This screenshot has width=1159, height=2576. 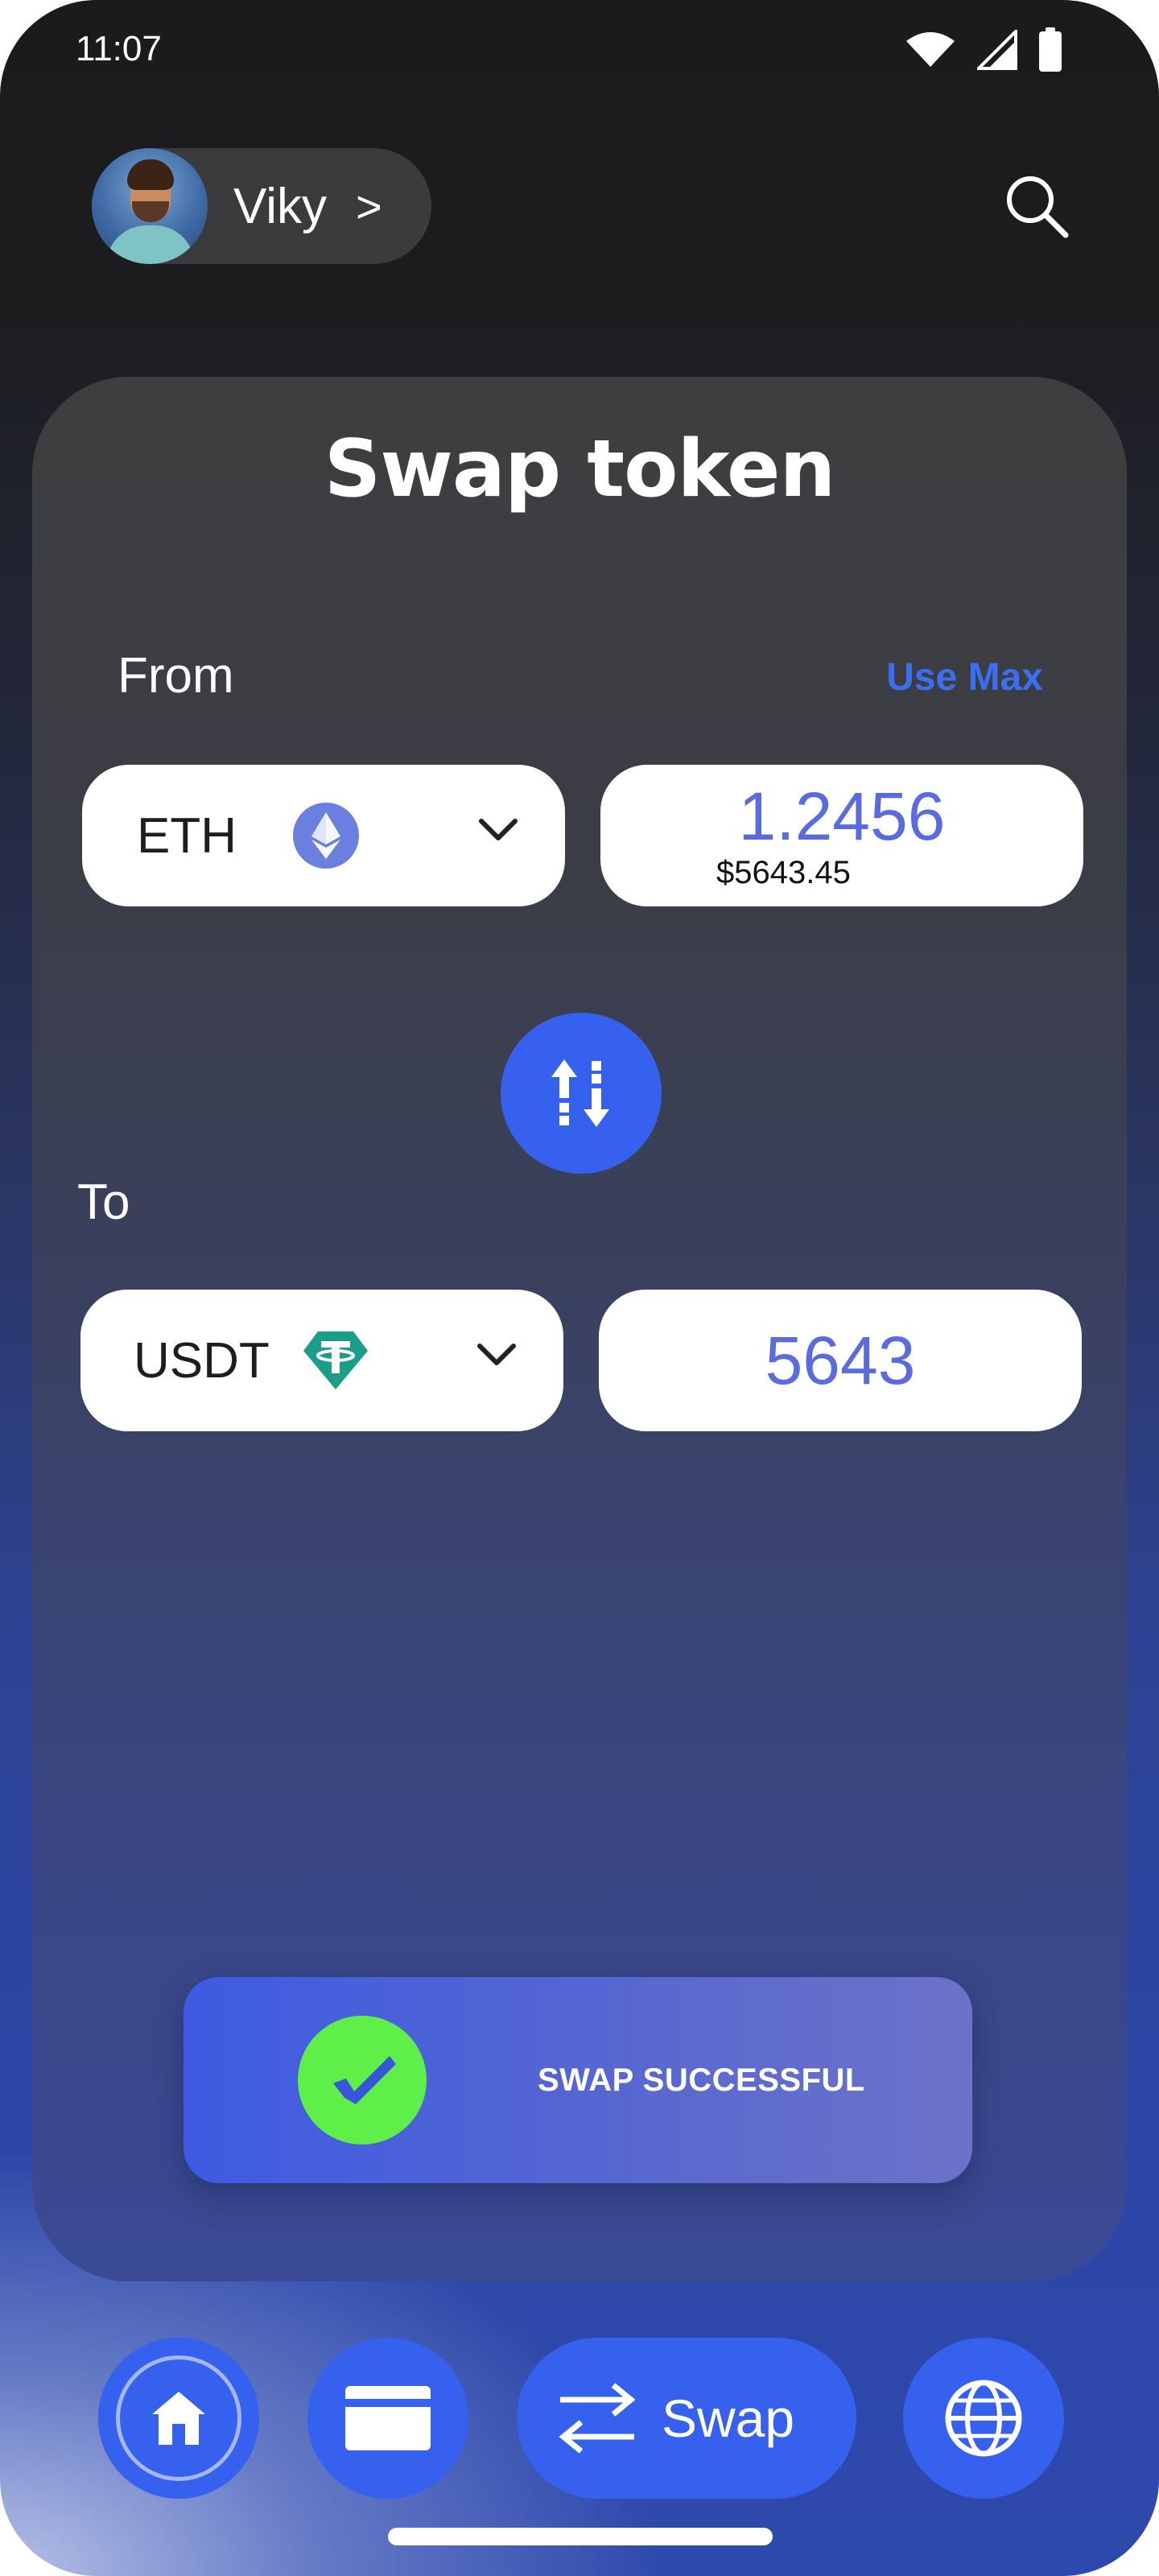 I want to click on swap-direction-button, so click(x=581, y=1093).